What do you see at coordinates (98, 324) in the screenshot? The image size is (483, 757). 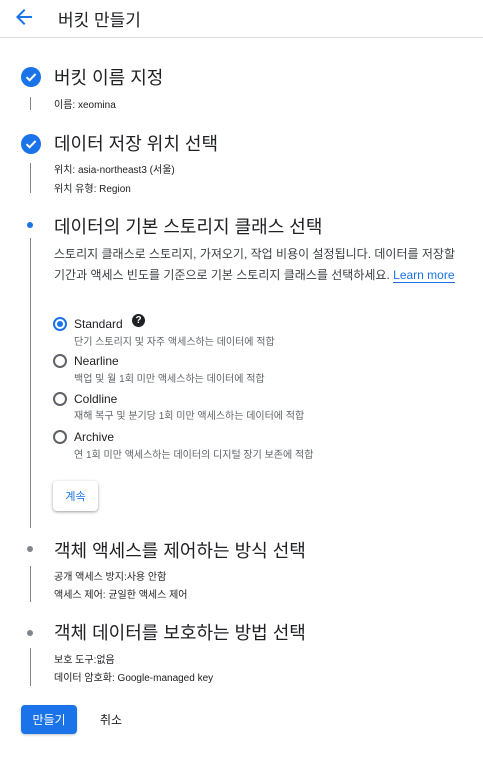 I see `option-label-standard: Standard` at bounding box center [98, 324].